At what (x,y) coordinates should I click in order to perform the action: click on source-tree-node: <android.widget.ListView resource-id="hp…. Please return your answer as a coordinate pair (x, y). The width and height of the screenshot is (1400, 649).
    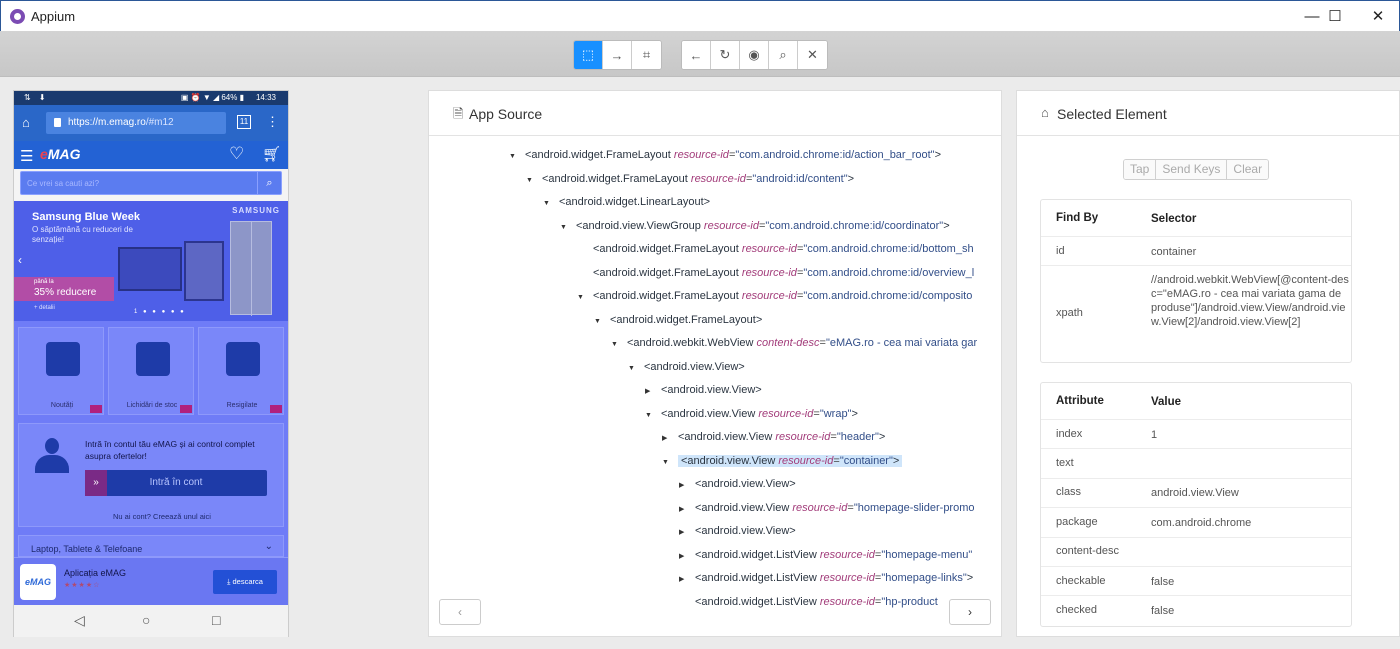
    Looking at the image, I should click on (808, 602).